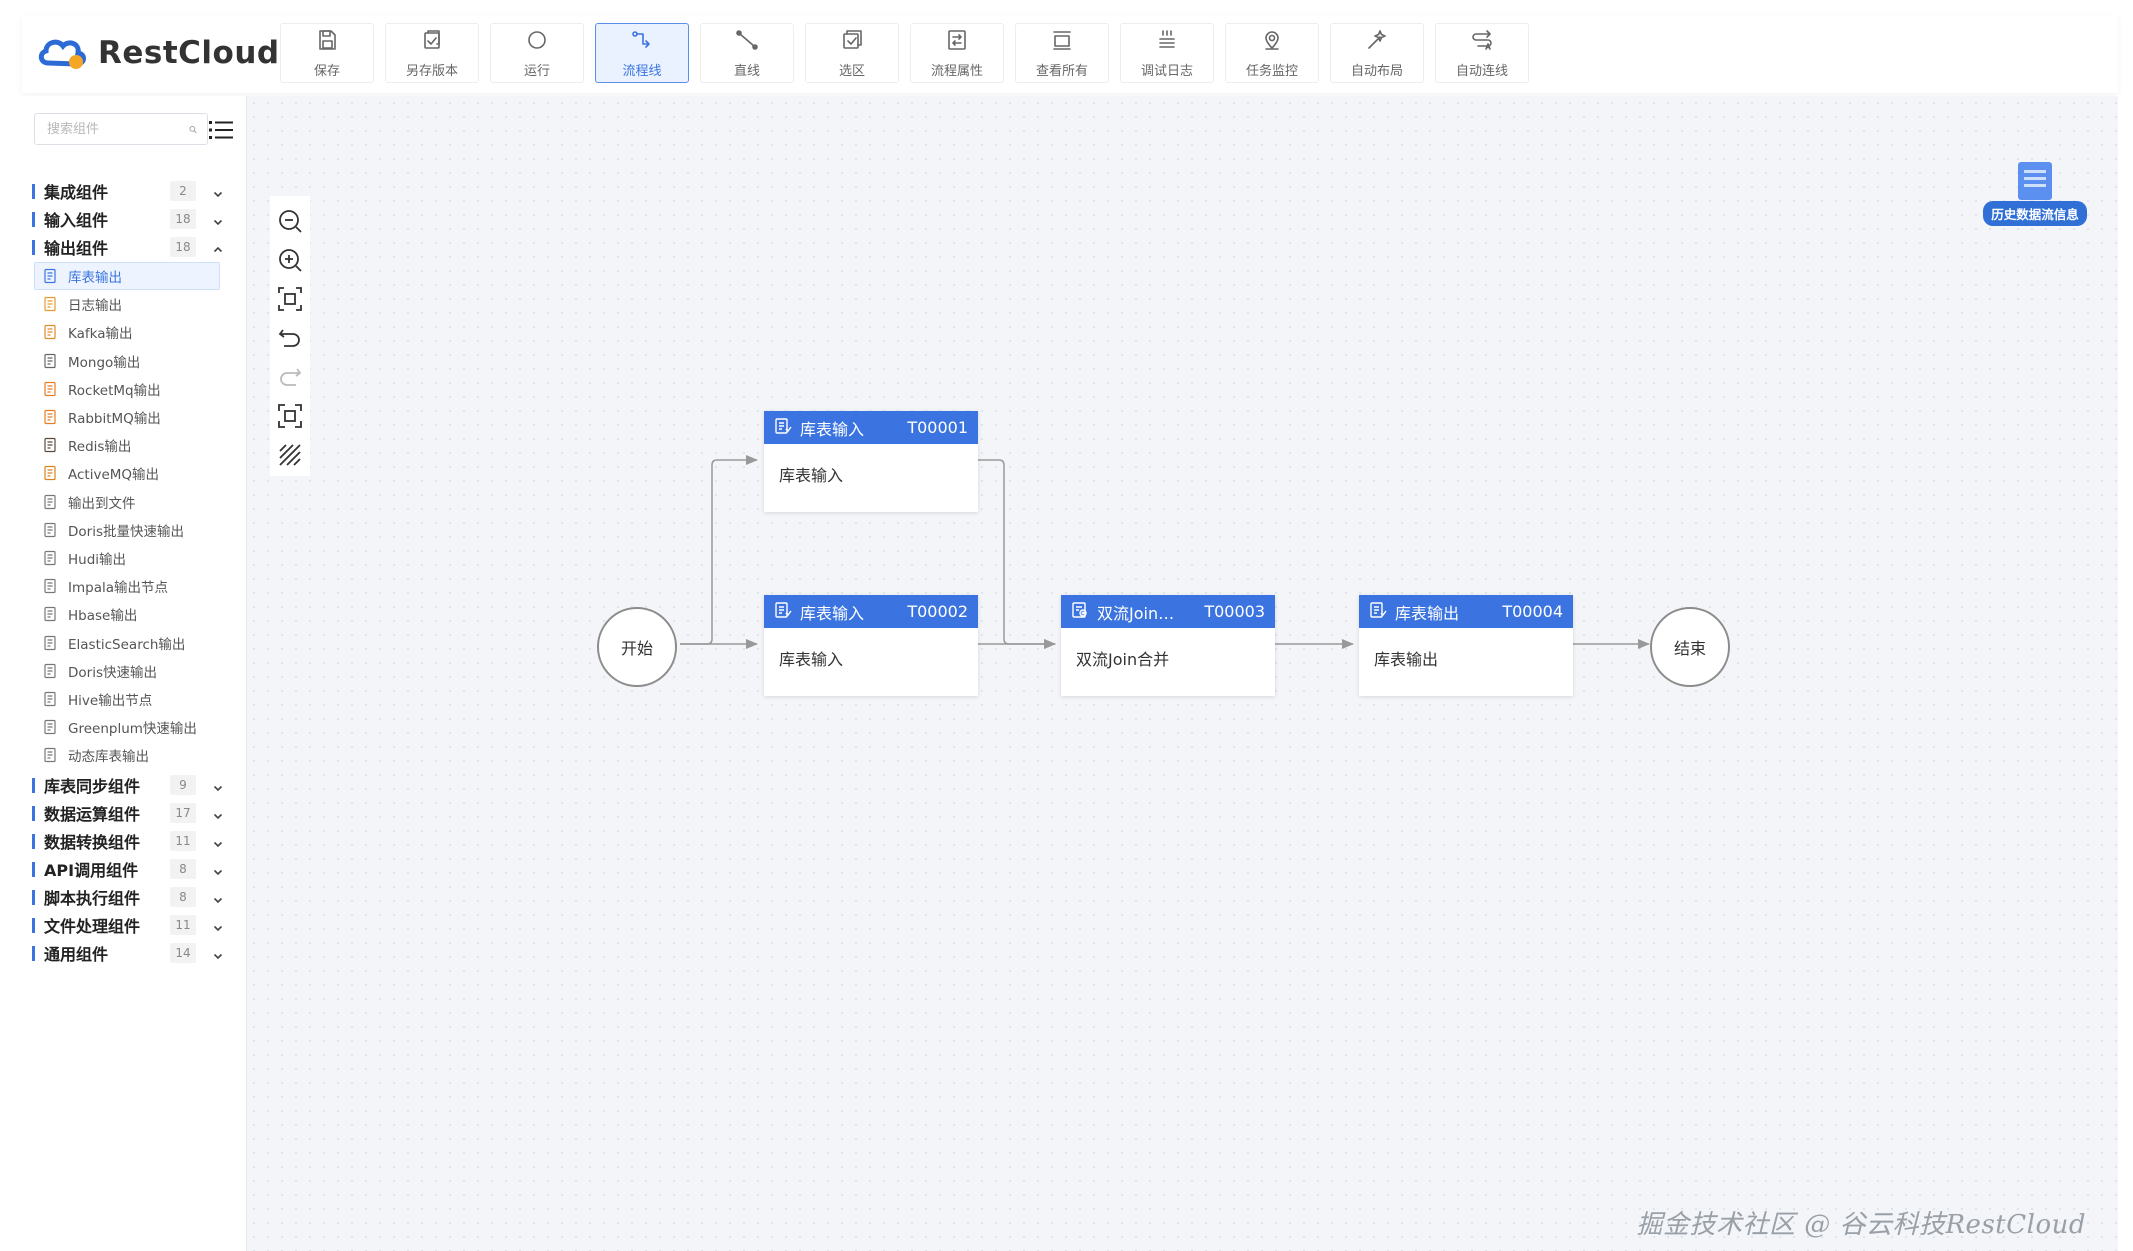 Image resolution: width=2133 pixels, height=1251 pixels. What do you see at coordinates (1272, 42) in the screenshot?
I see `task-monitor-icon` at bounding box center [1272, 42].